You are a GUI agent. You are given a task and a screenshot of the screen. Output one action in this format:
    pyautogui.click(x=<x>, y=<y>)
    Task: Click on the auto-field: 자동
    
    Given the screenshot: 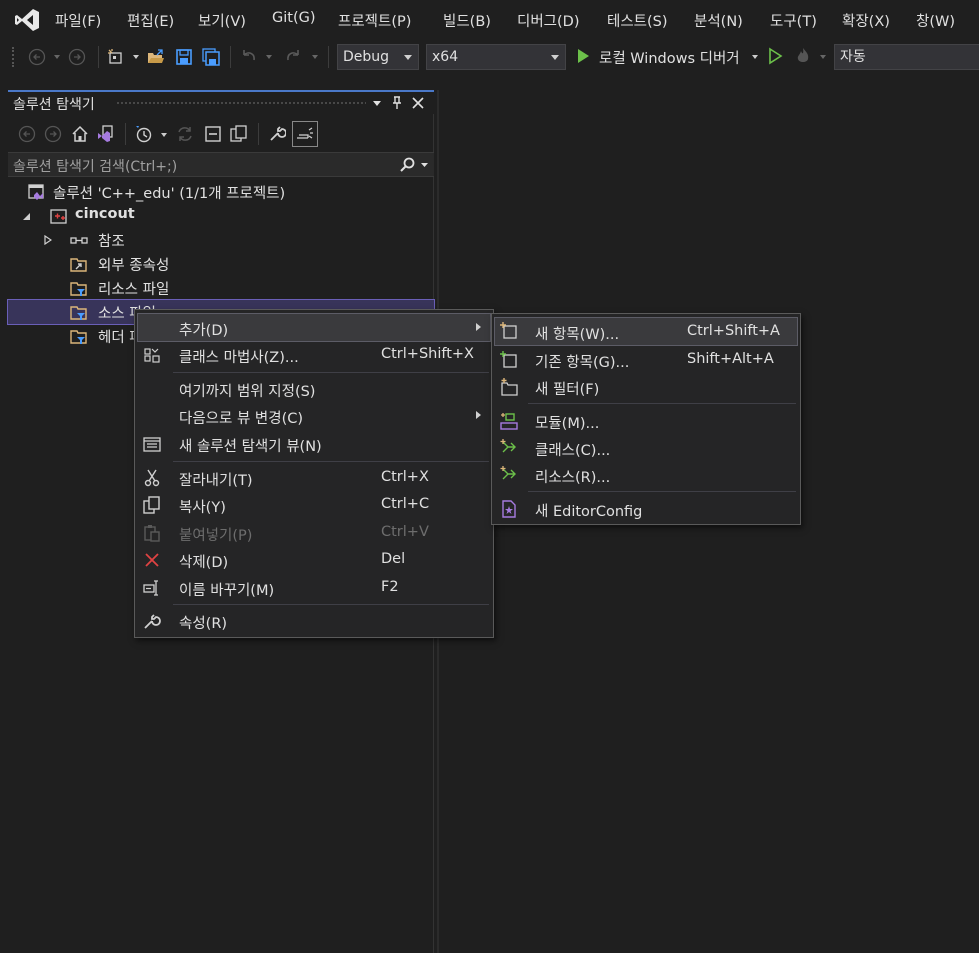 What is the action you would take?
    pyautogui.click(x=906, y=57)
    